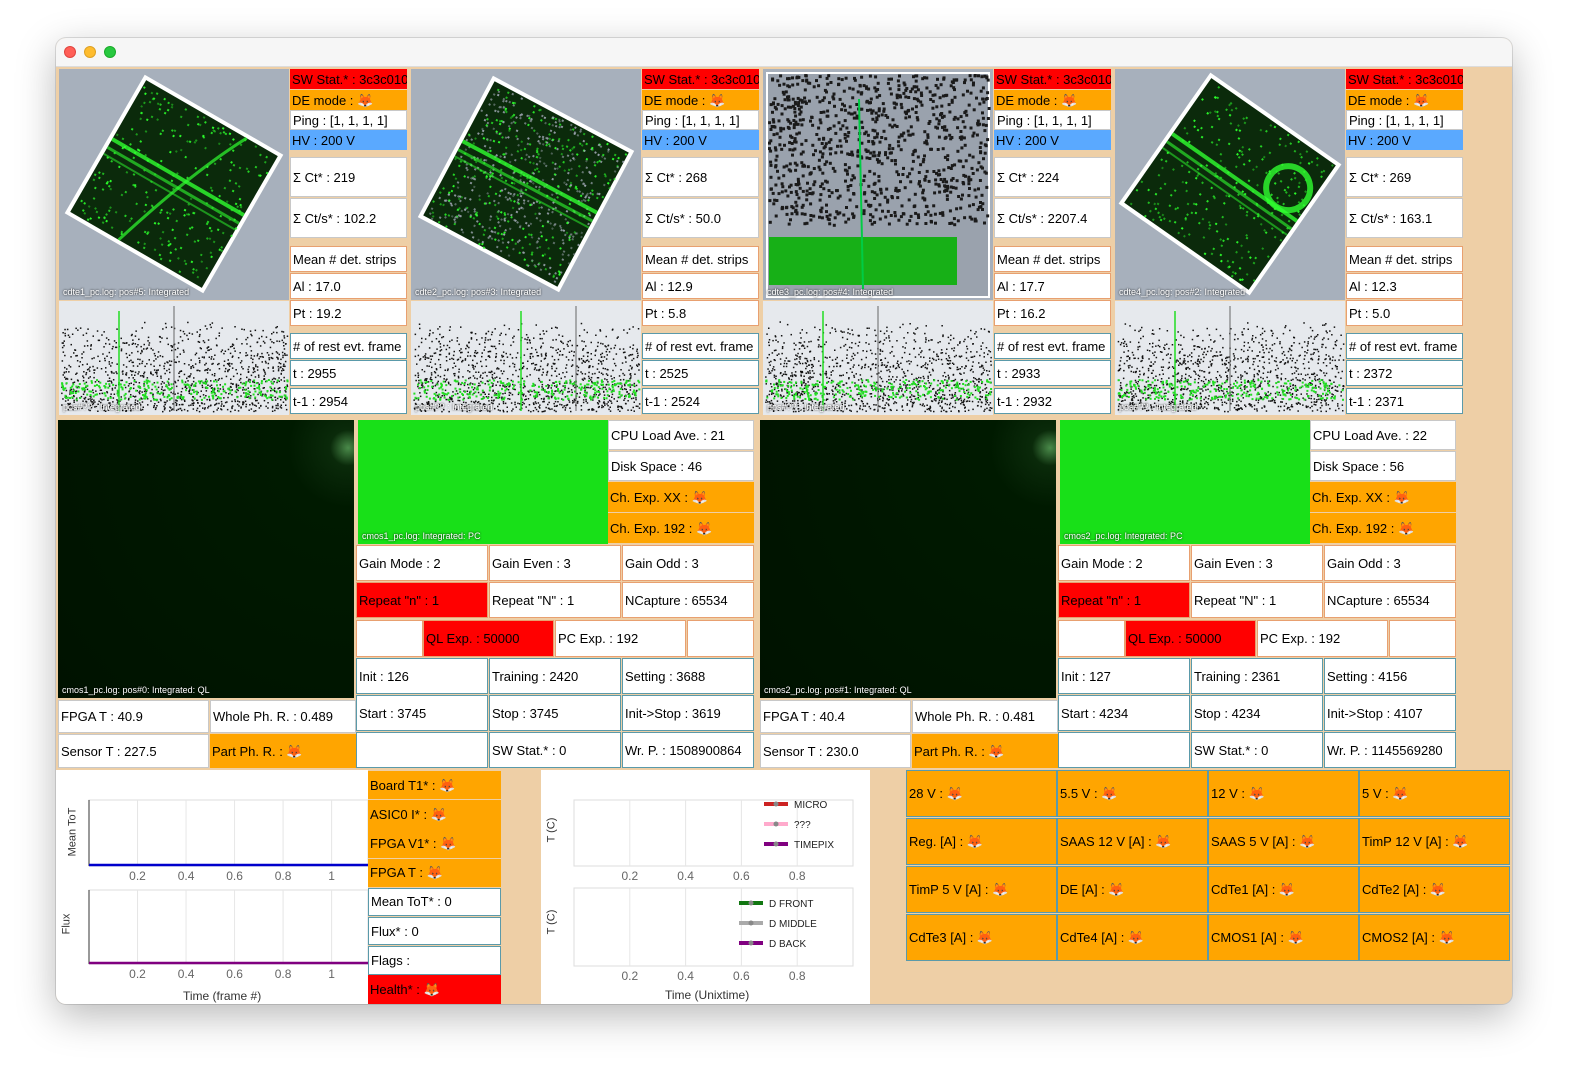 The image size is (1576, 1083). What do you see at coordinates (1383, 466) in the screenshot?
I see `cmos2-disk-space: Disk Space : 56` at bounding box center [1383, 466].